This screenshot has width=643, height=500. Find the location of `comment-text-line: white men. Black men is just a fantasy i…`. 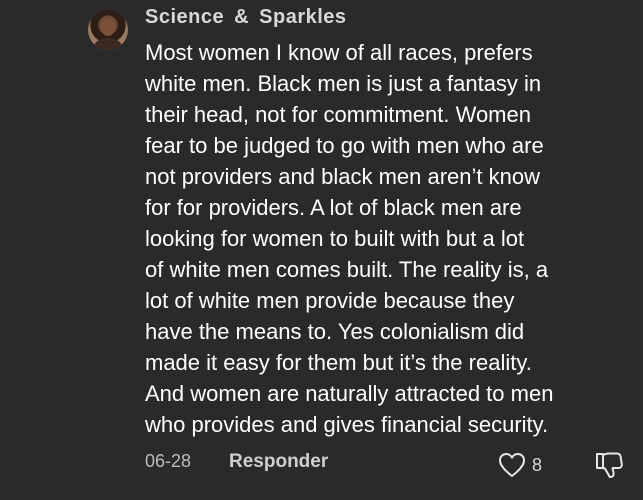

comment-text-line: white men. Black men is just a fantasy i… is located at coordinates (343, 83).